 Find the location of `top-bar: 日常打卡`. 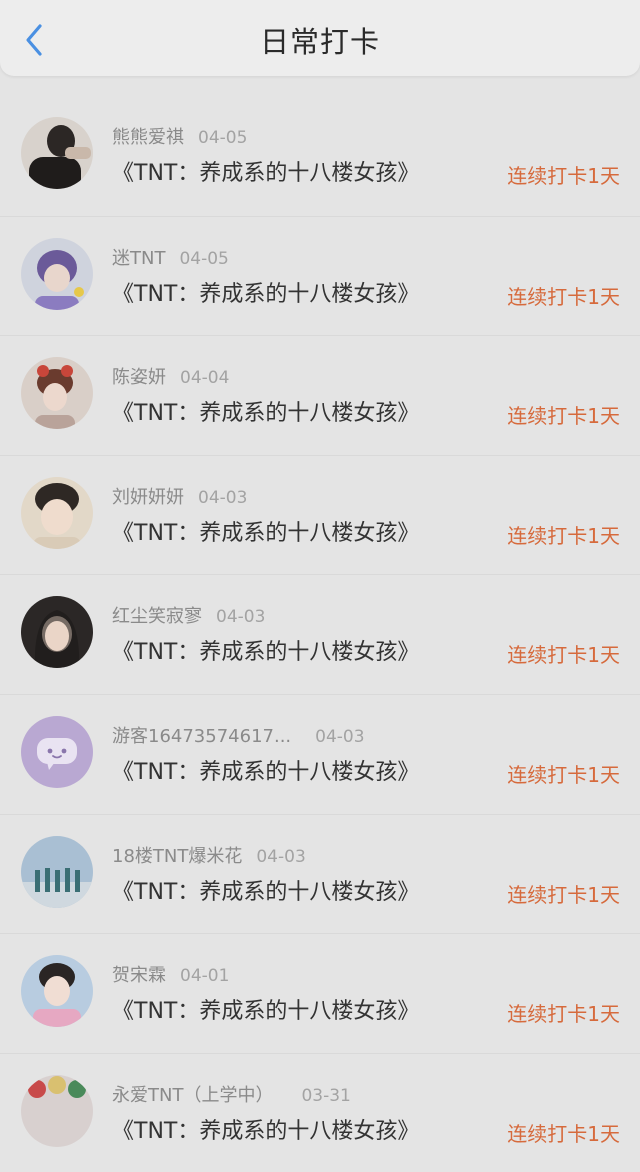

top-bar: 日常打卡 is located at coordinates (320, 38).